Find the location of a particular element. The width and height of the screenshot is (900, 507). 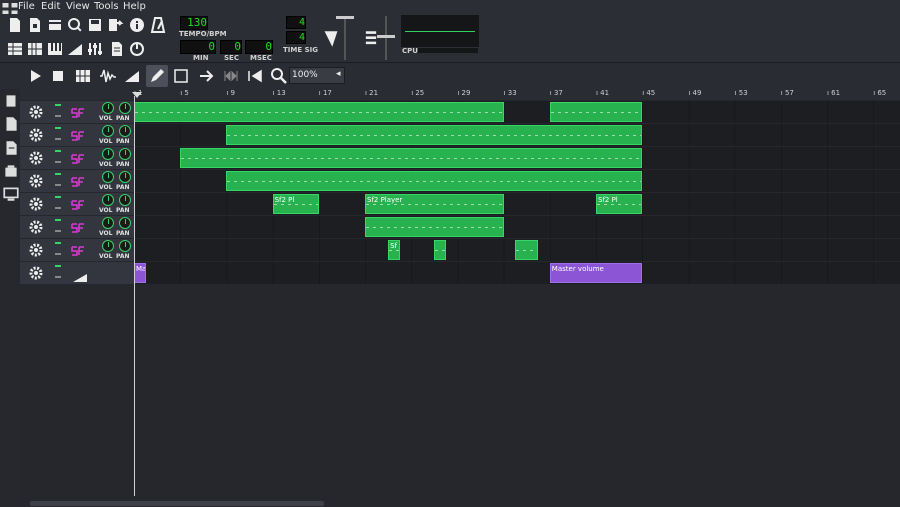

export-project-icon is located at coordinates (115, 25).